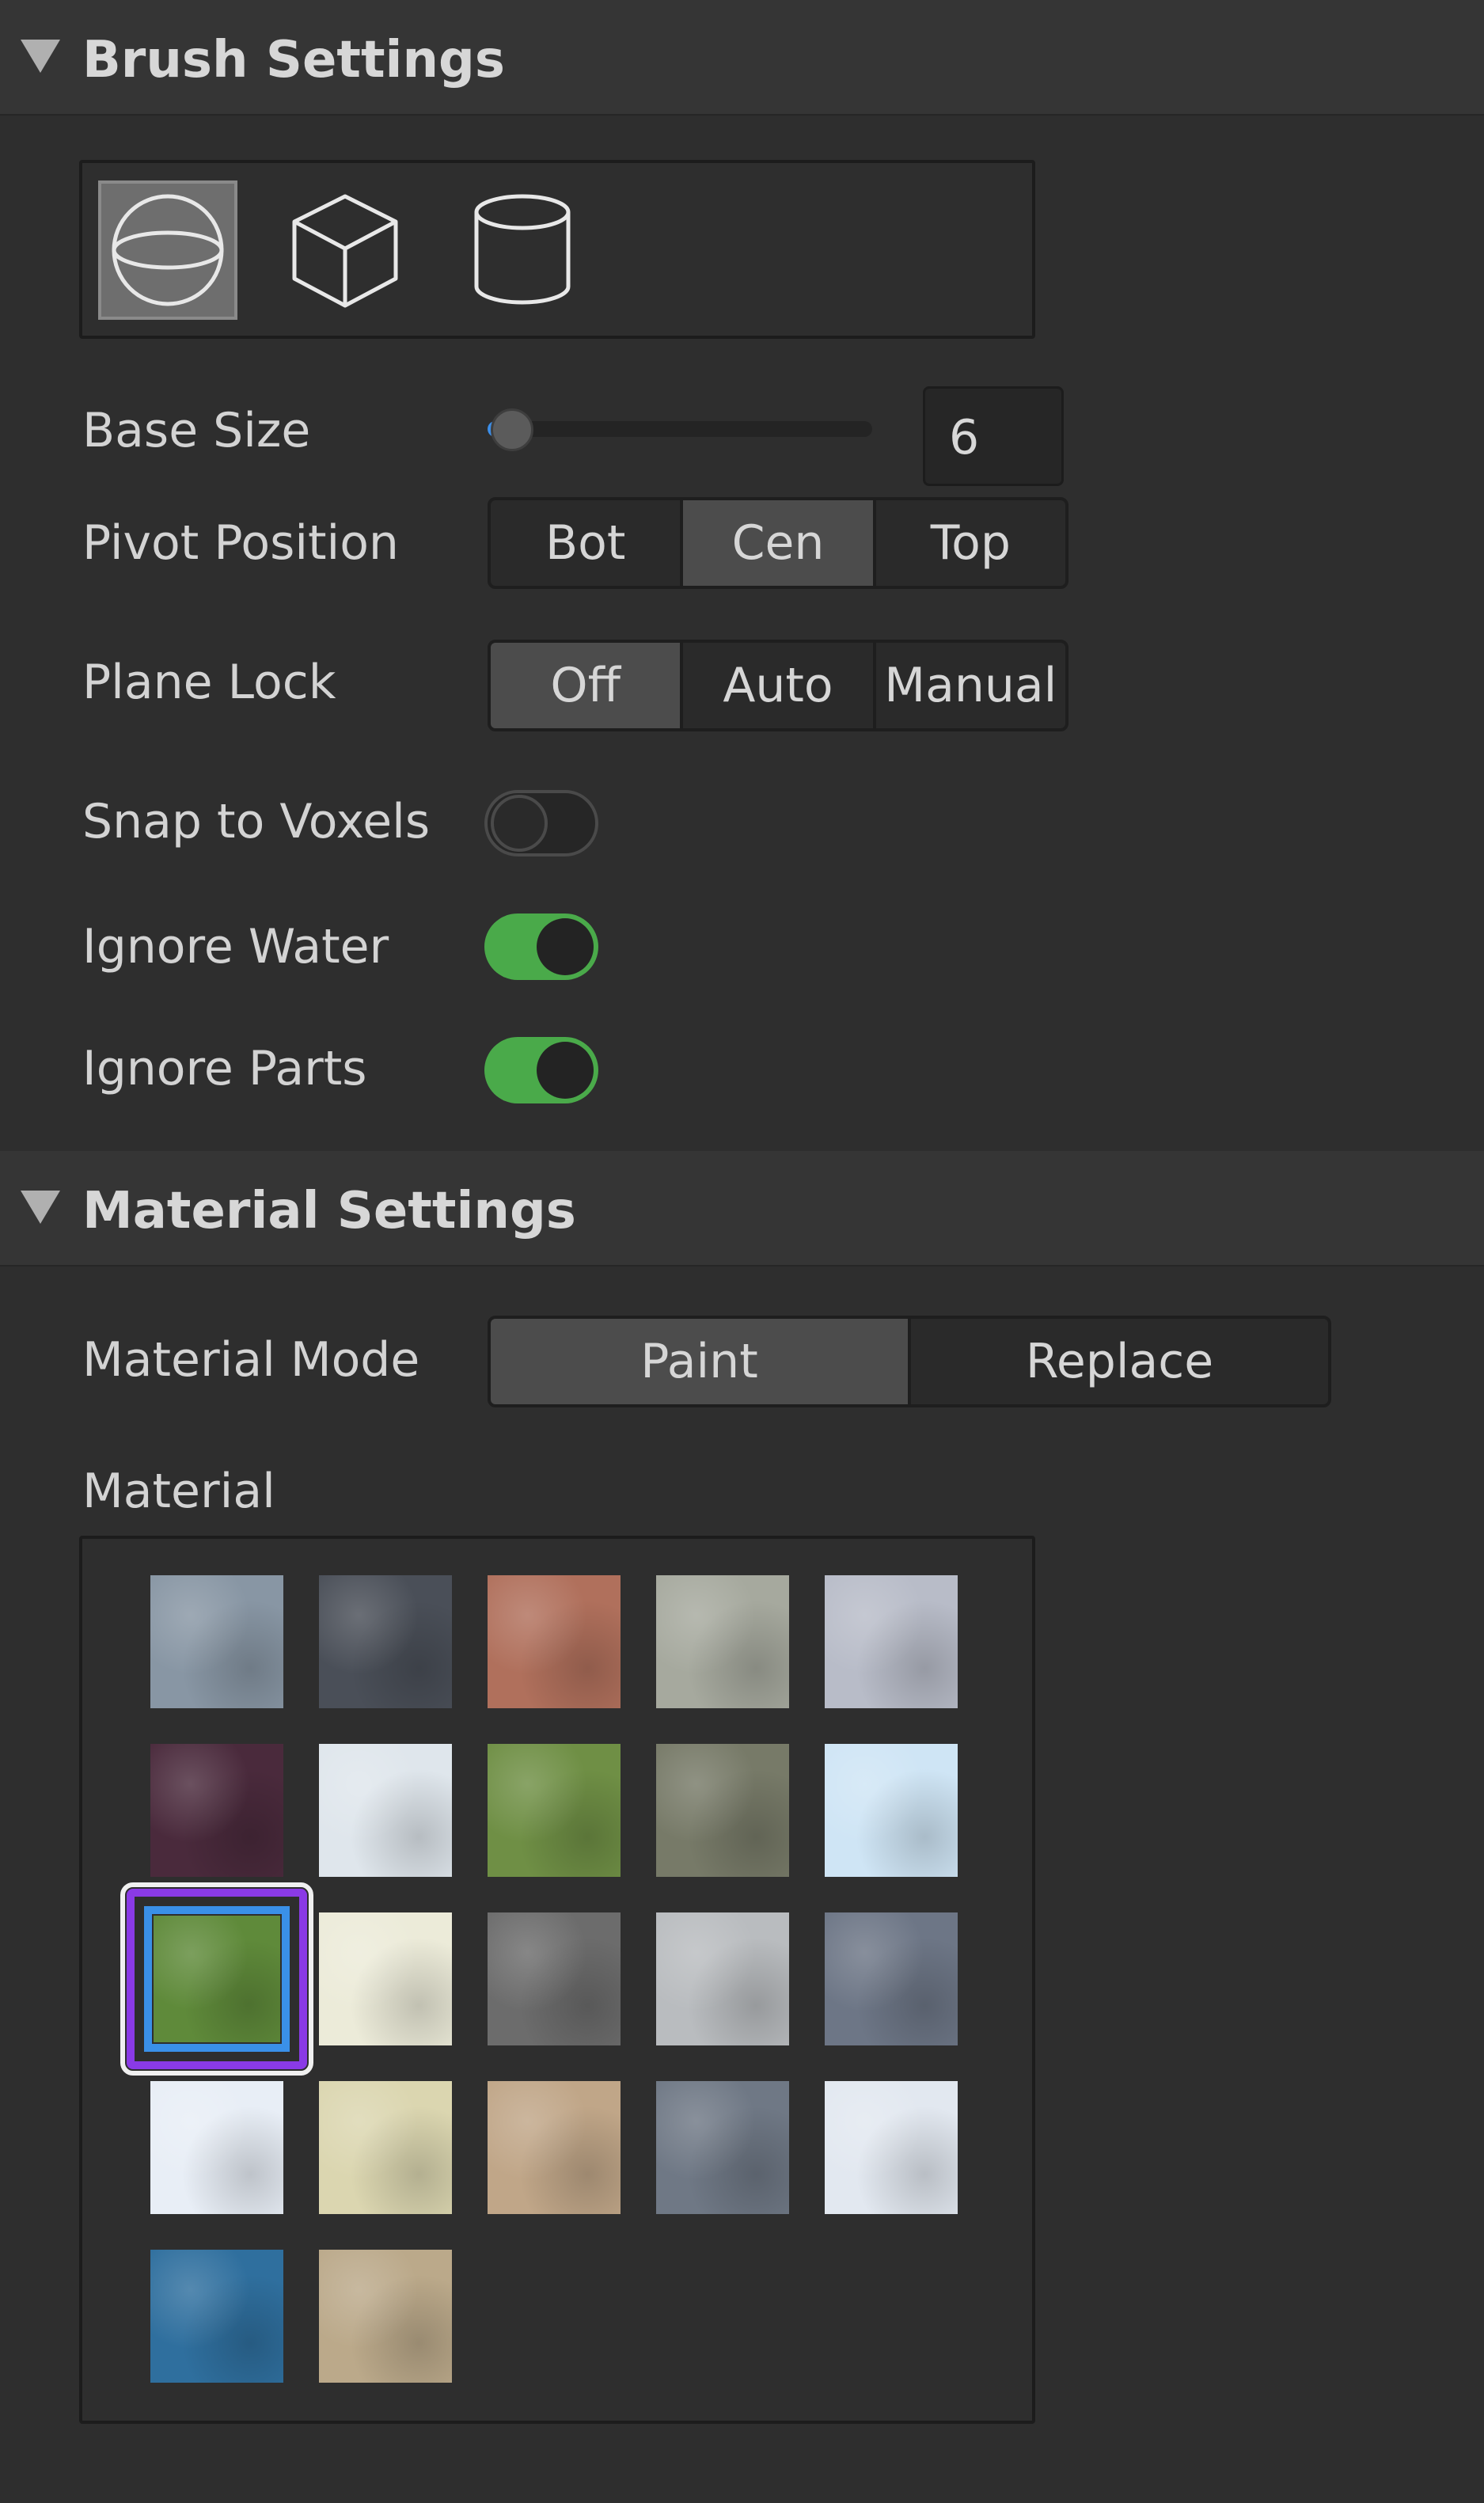  What do you see at coordinates (196, 430) in the screenshot?
I see `base-size-label: Base Size` at bounding box center [196, 430].